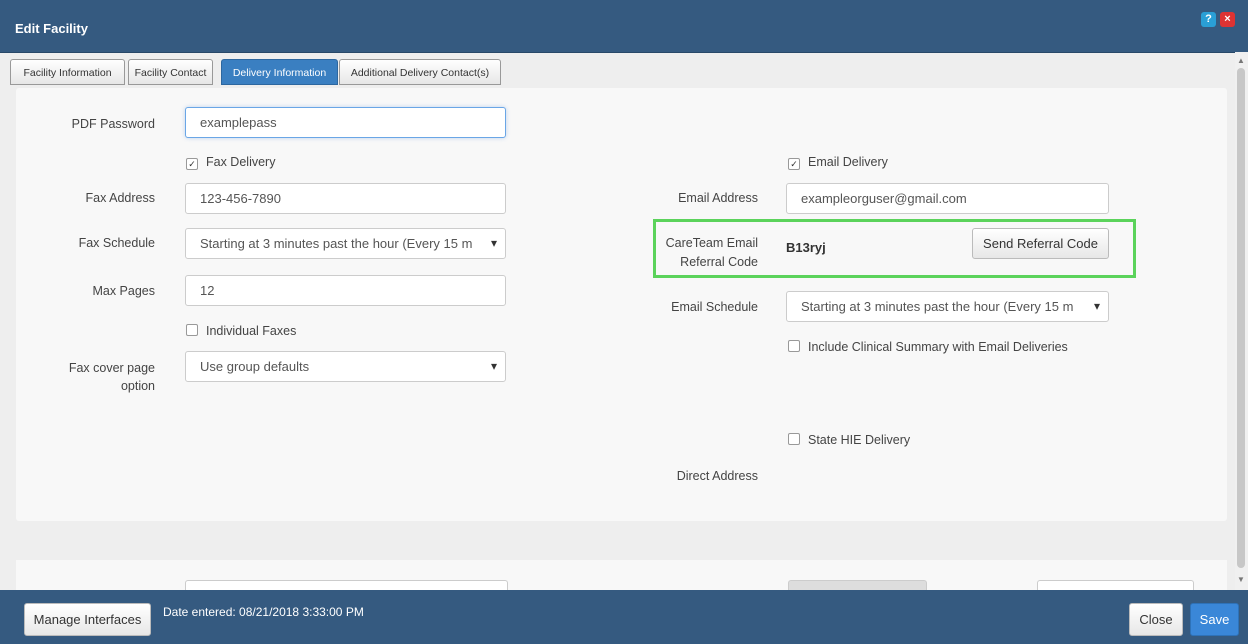 The height and width of the screenshot is (644, 1248). I want to click on referral-code-label: Referral Code, so click(719, 262).